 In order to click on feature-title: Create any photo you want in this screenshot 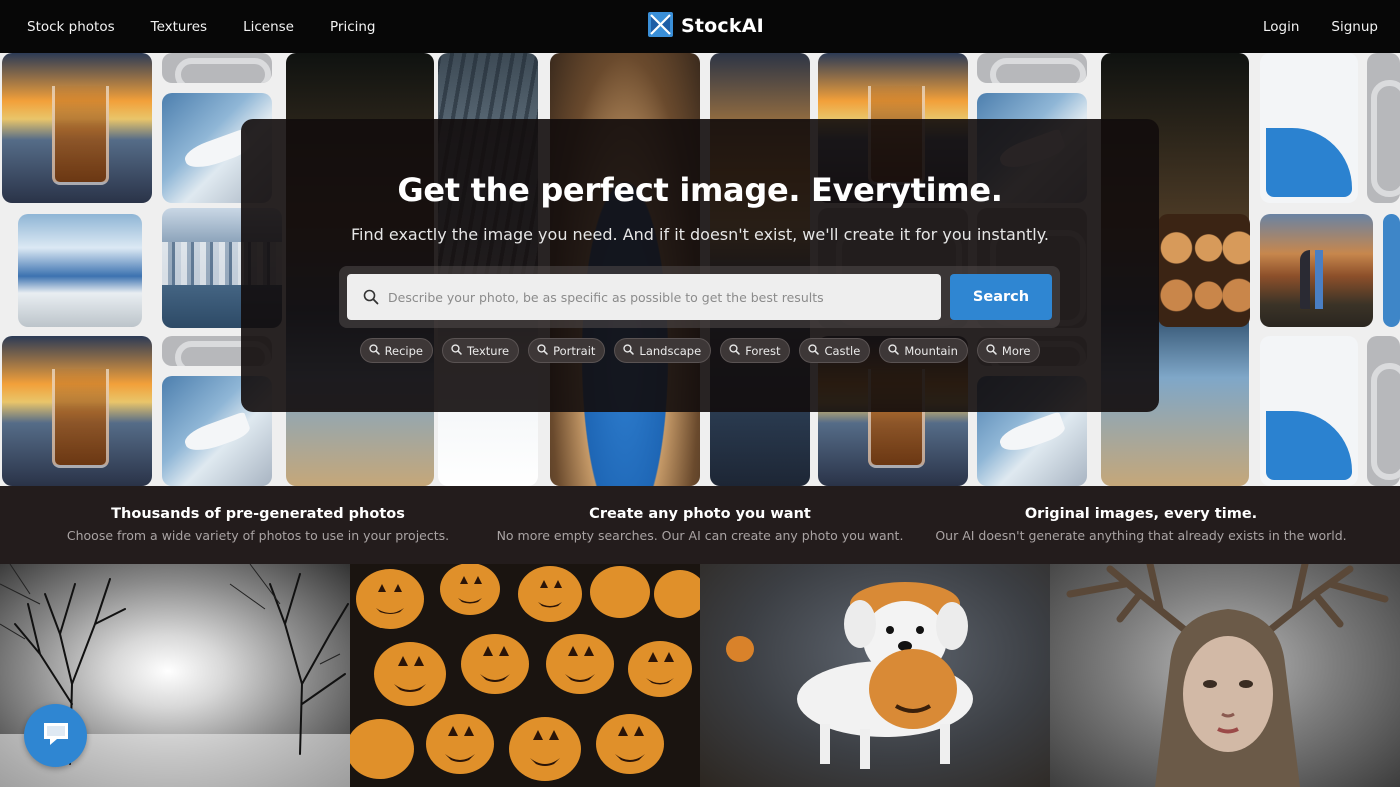, I will do `click(700, 514)`.